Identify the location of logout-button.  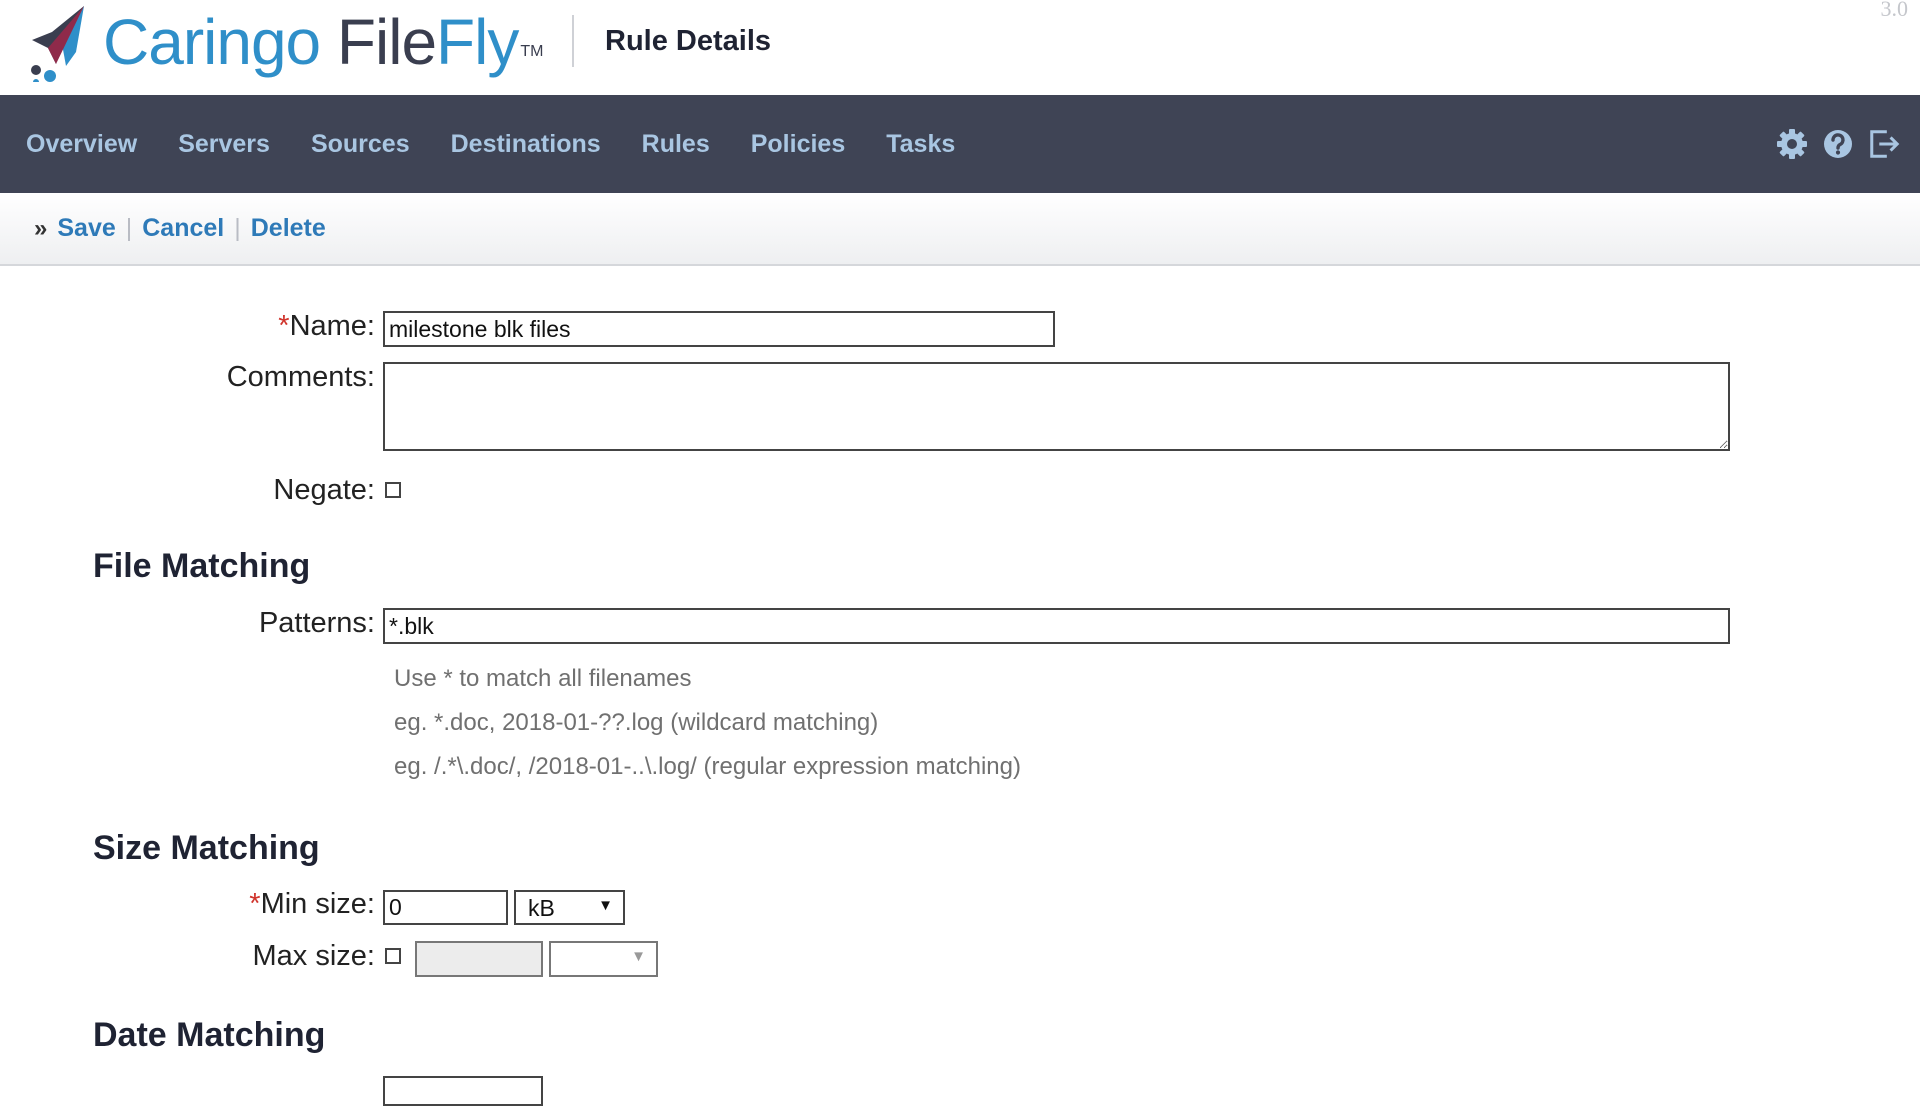
(1884, 144).